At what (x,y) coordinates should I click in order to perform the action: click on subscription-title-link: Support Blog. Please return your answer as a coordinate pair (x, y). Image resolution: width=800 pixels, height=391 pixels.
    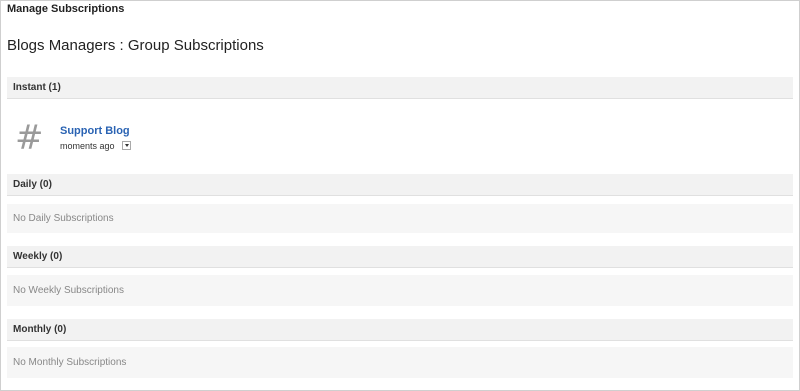
    Looking at the image, I should click on (95, 131).